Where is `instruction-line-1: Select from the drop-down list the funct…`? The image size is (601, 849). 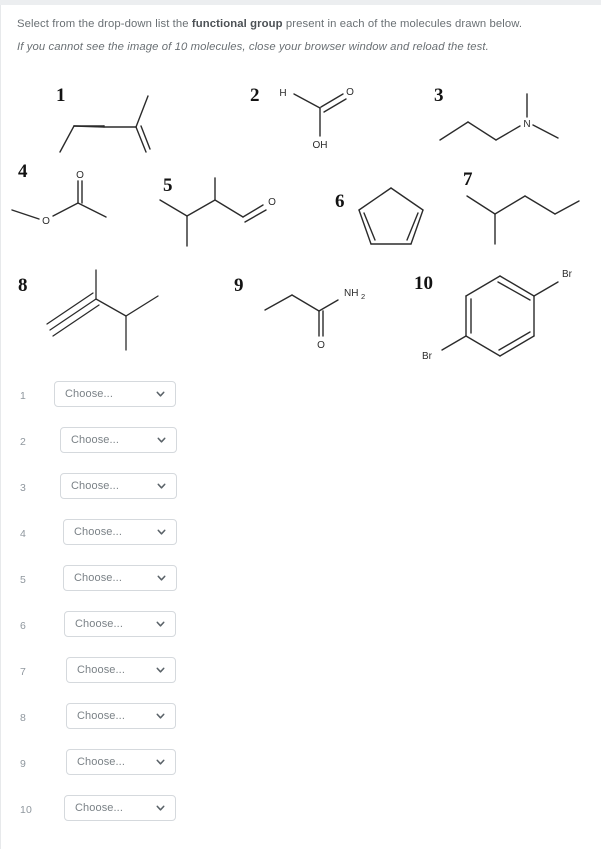 instruction-line-1: Select from the drop-down list the funct… is located at coordinates (302, 24).